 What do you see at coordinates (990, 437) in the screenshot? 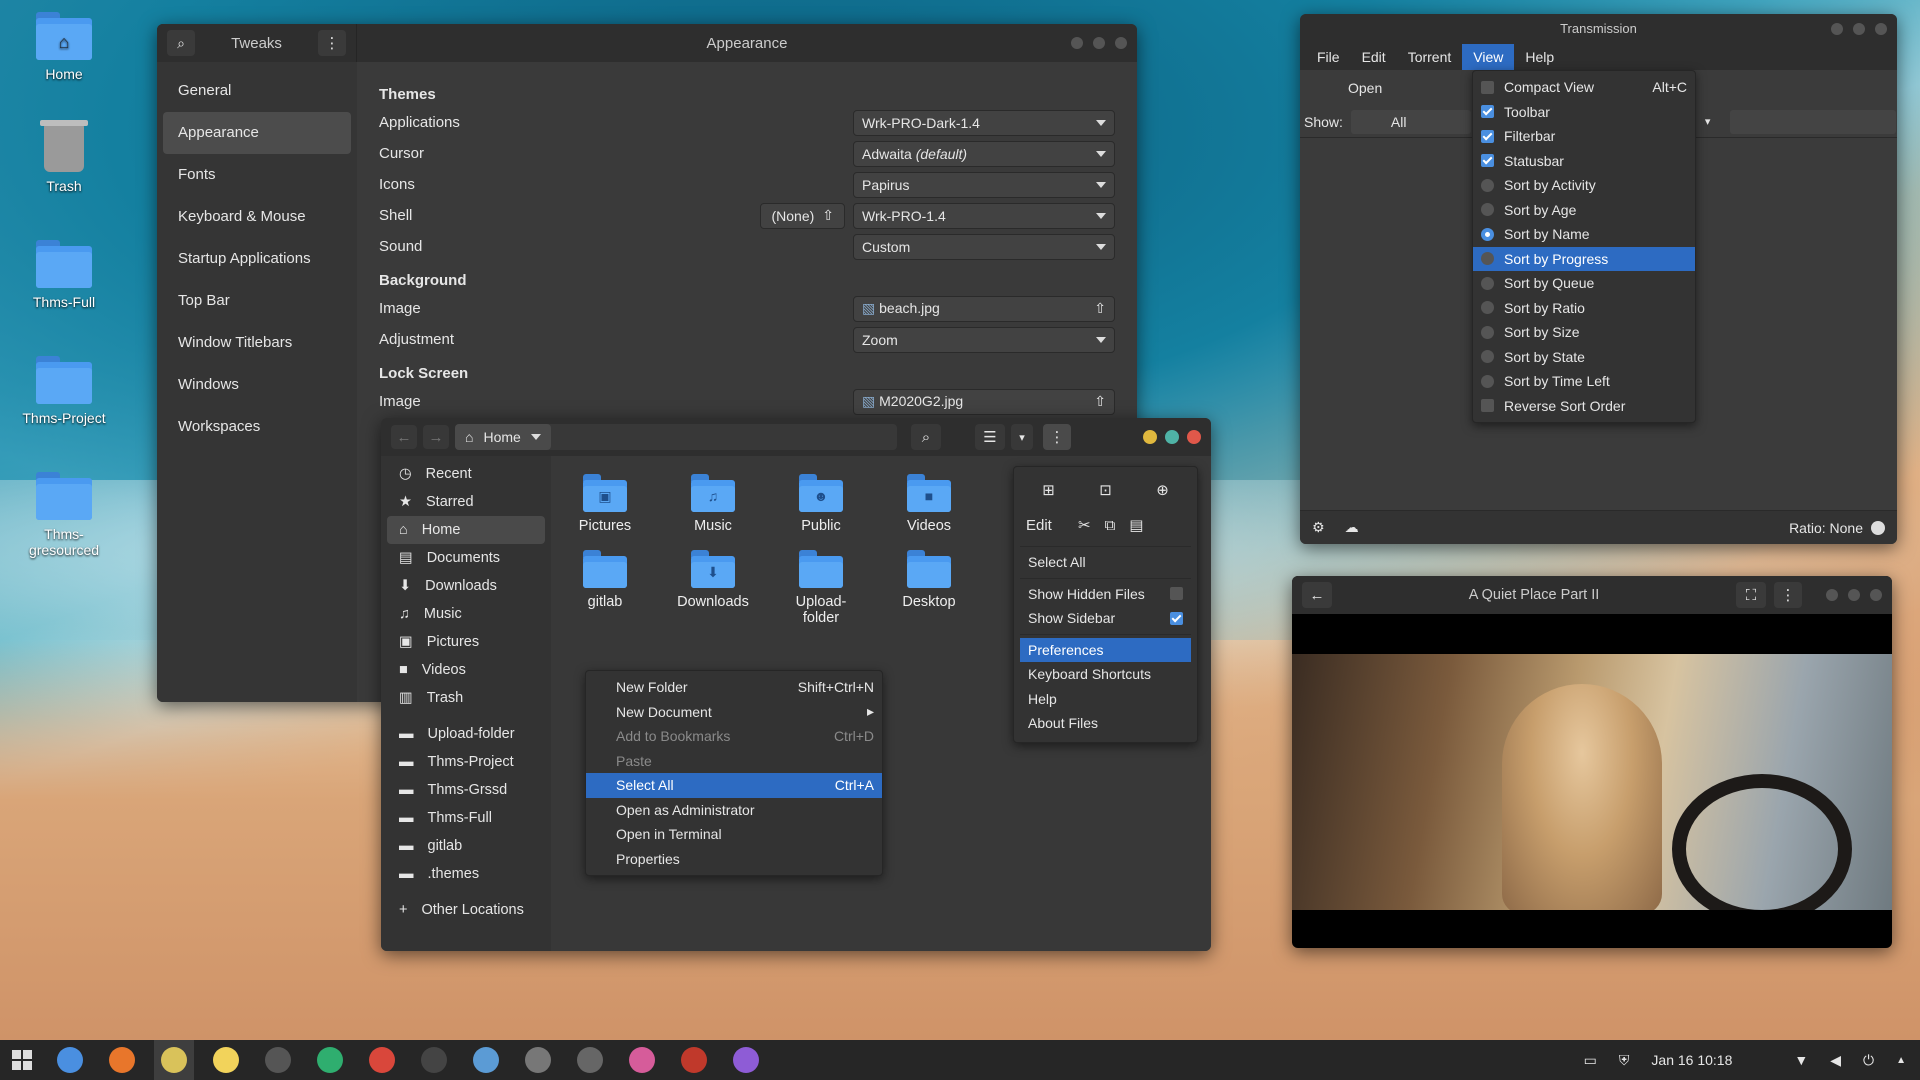
I see `list-view-icon: ☰` at bounding box center [990, 437].